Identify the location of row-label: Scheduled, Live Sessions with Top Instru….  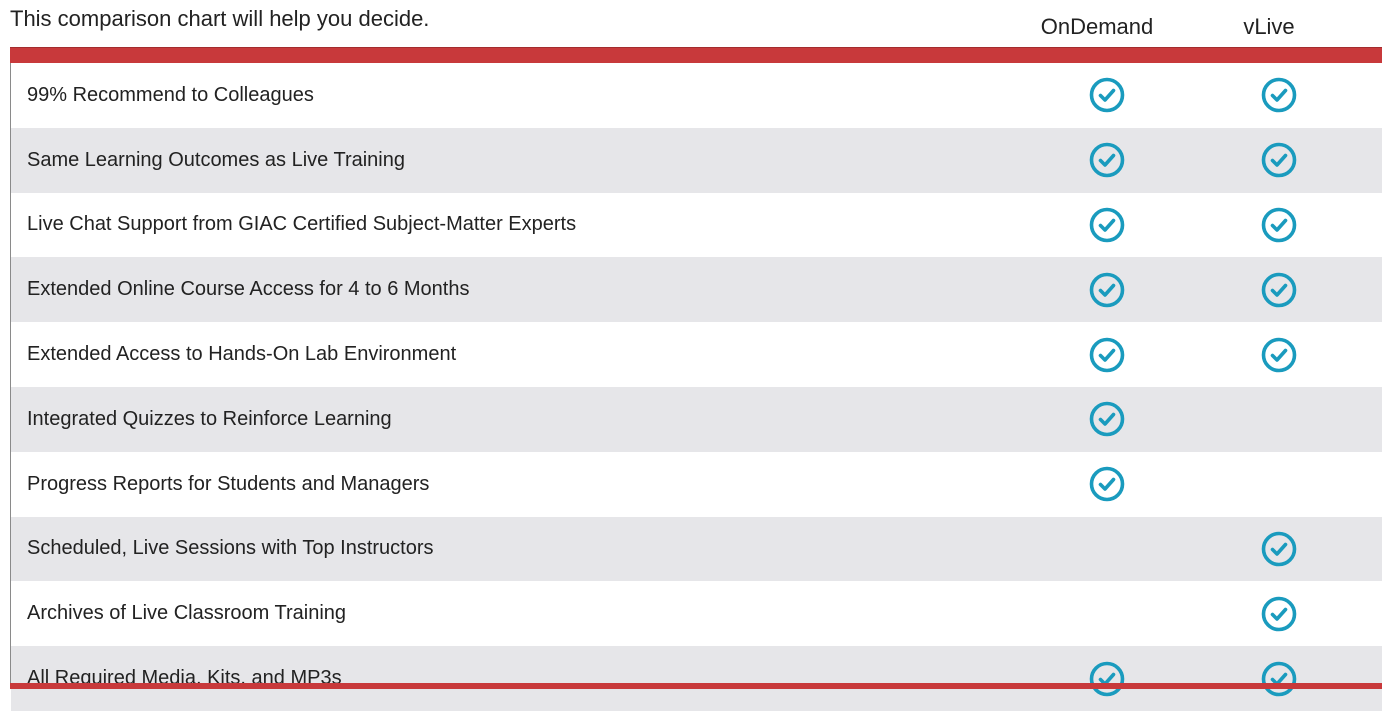
(230, 548).